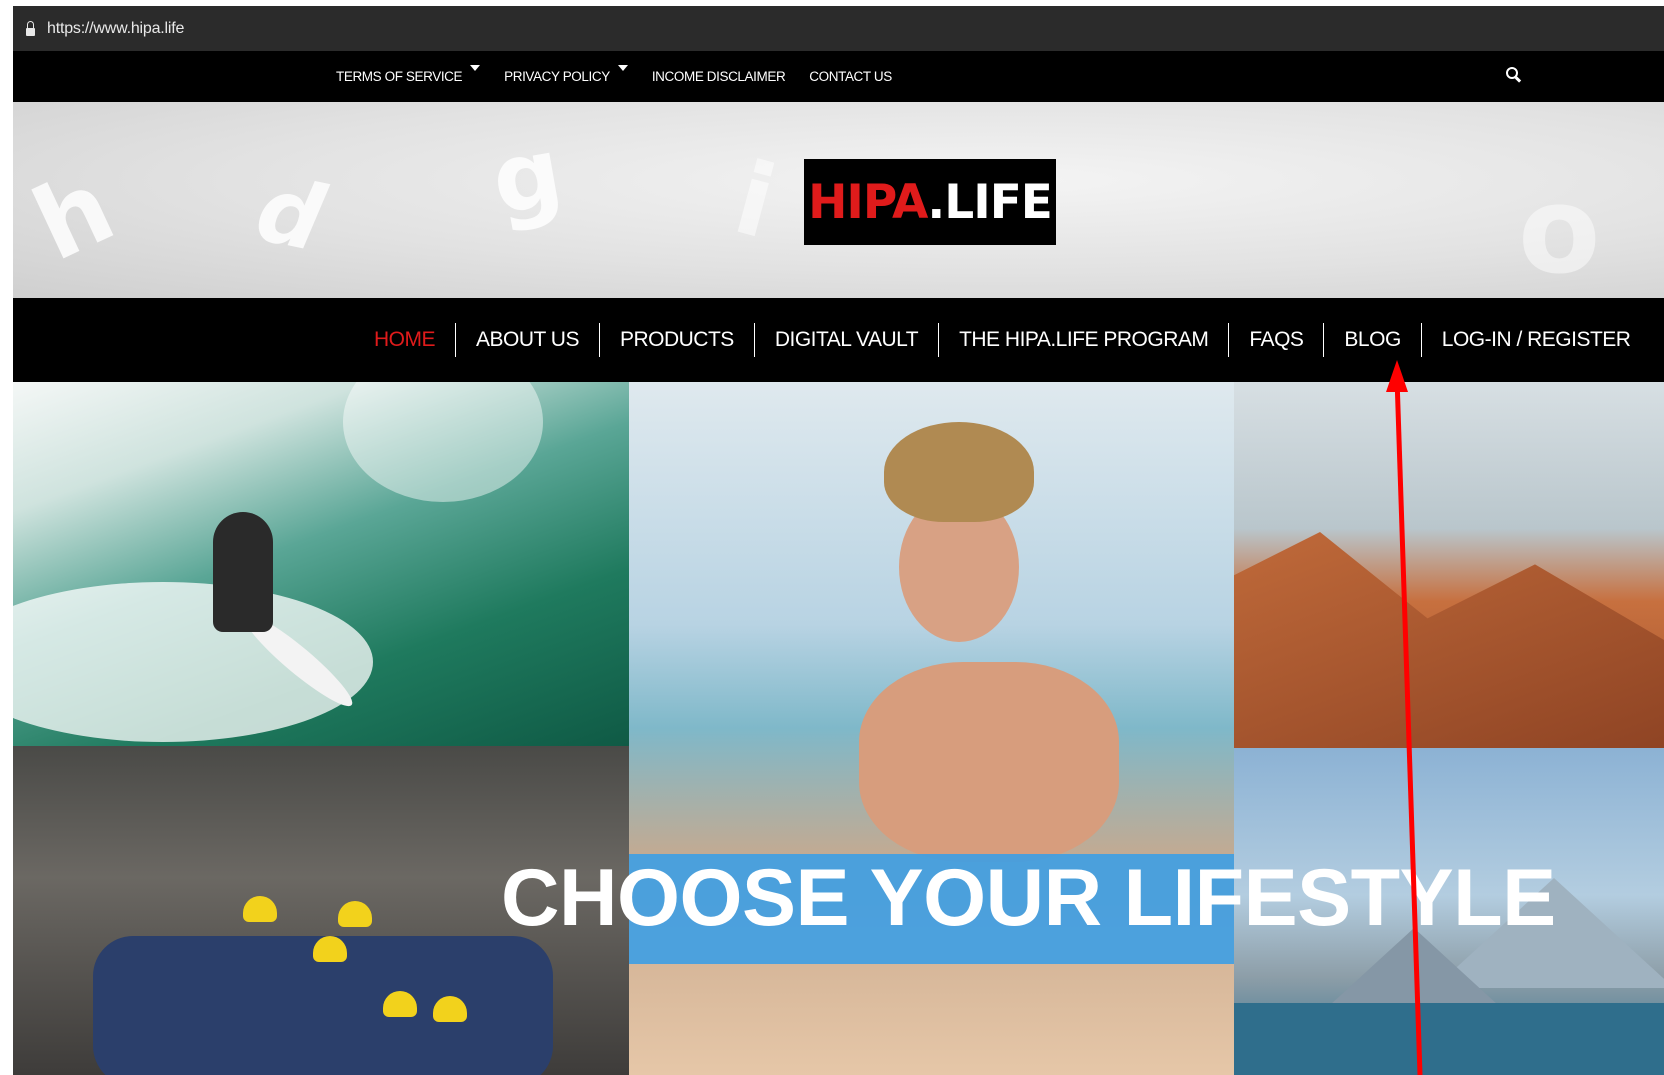 The image size is (1664, 1075). I want to click on lock-icon, so click(30, 28).